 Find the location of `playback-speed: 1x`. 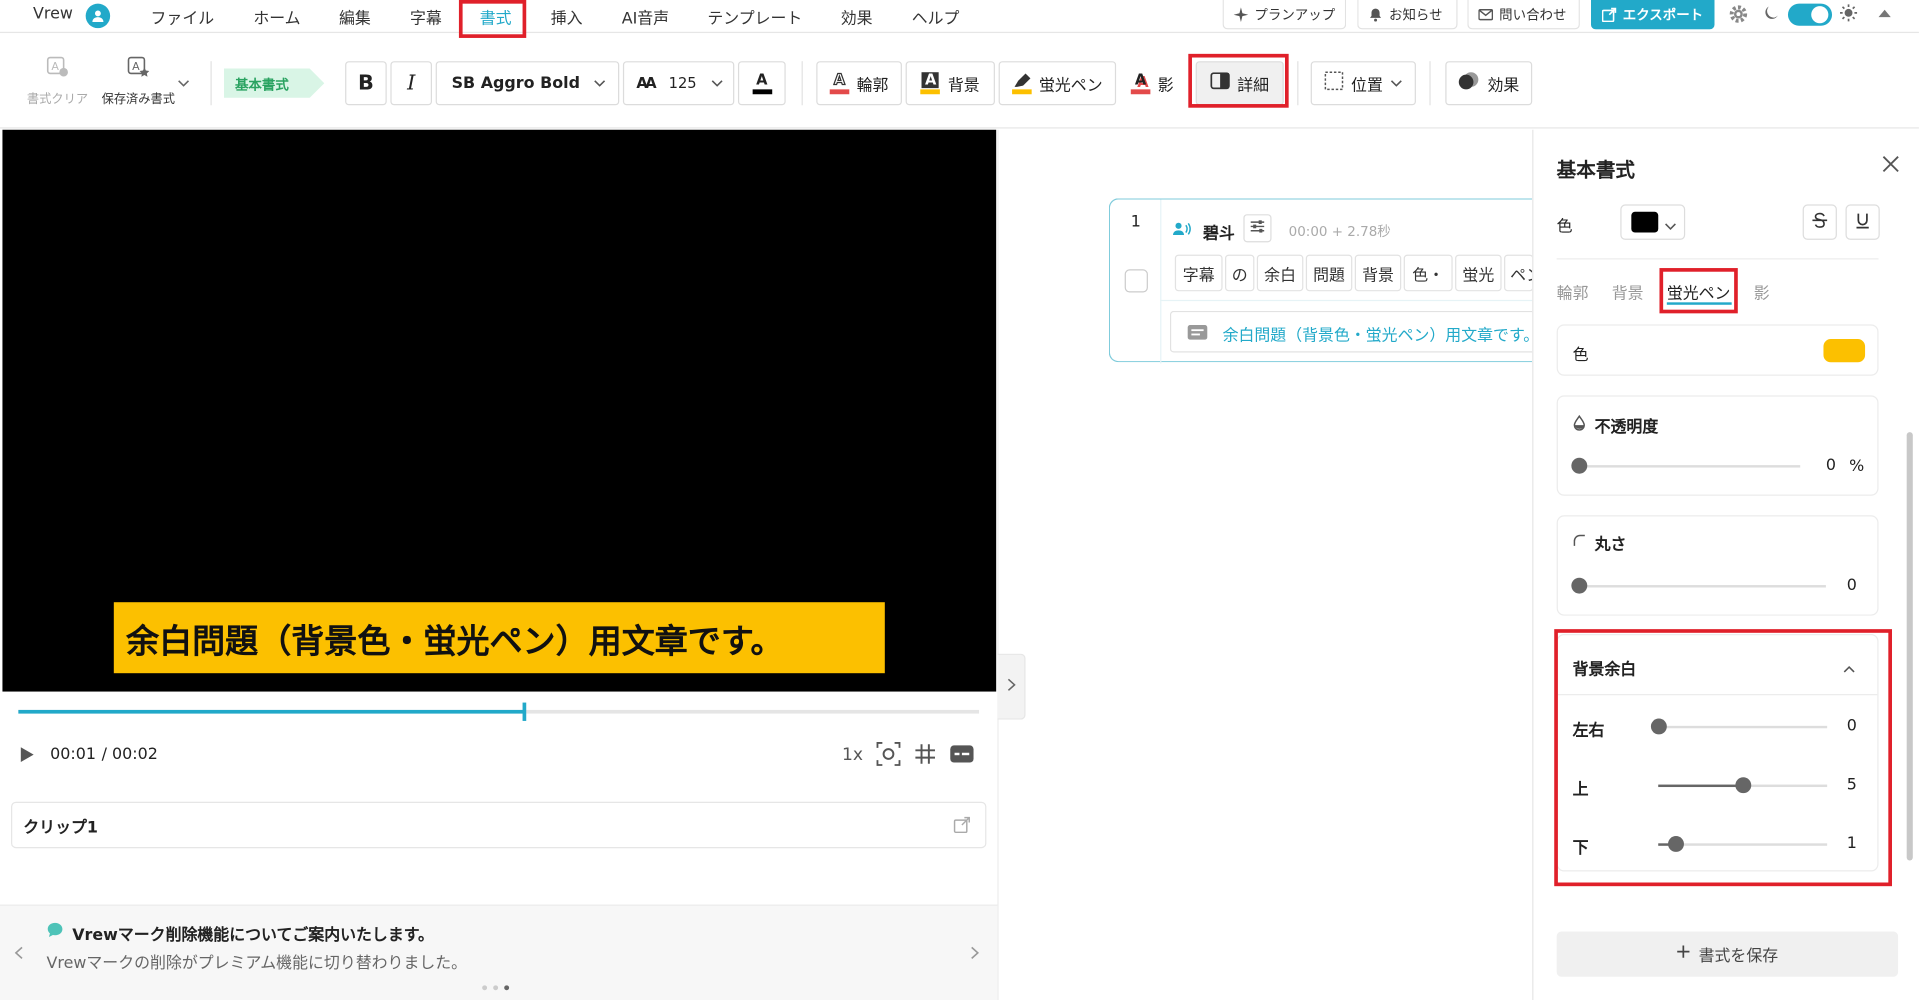

playback-speed: 1x is located at coordinates (852, 755).